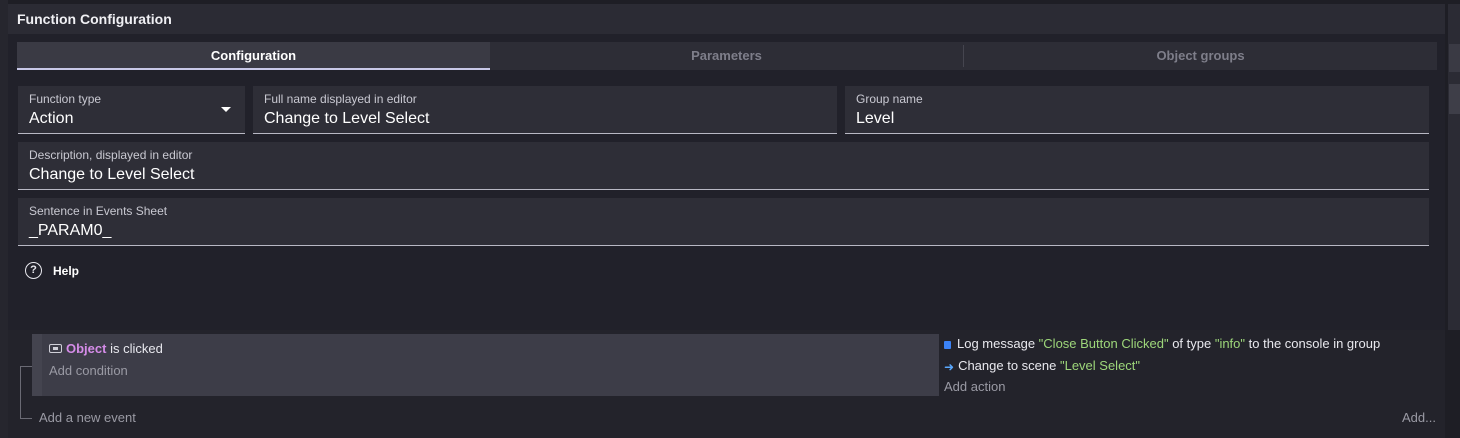 The image size is (1460, 438). Describe the element at coordinates (37, 365) in the screenshot. I see `event-drag-handle` at that location.